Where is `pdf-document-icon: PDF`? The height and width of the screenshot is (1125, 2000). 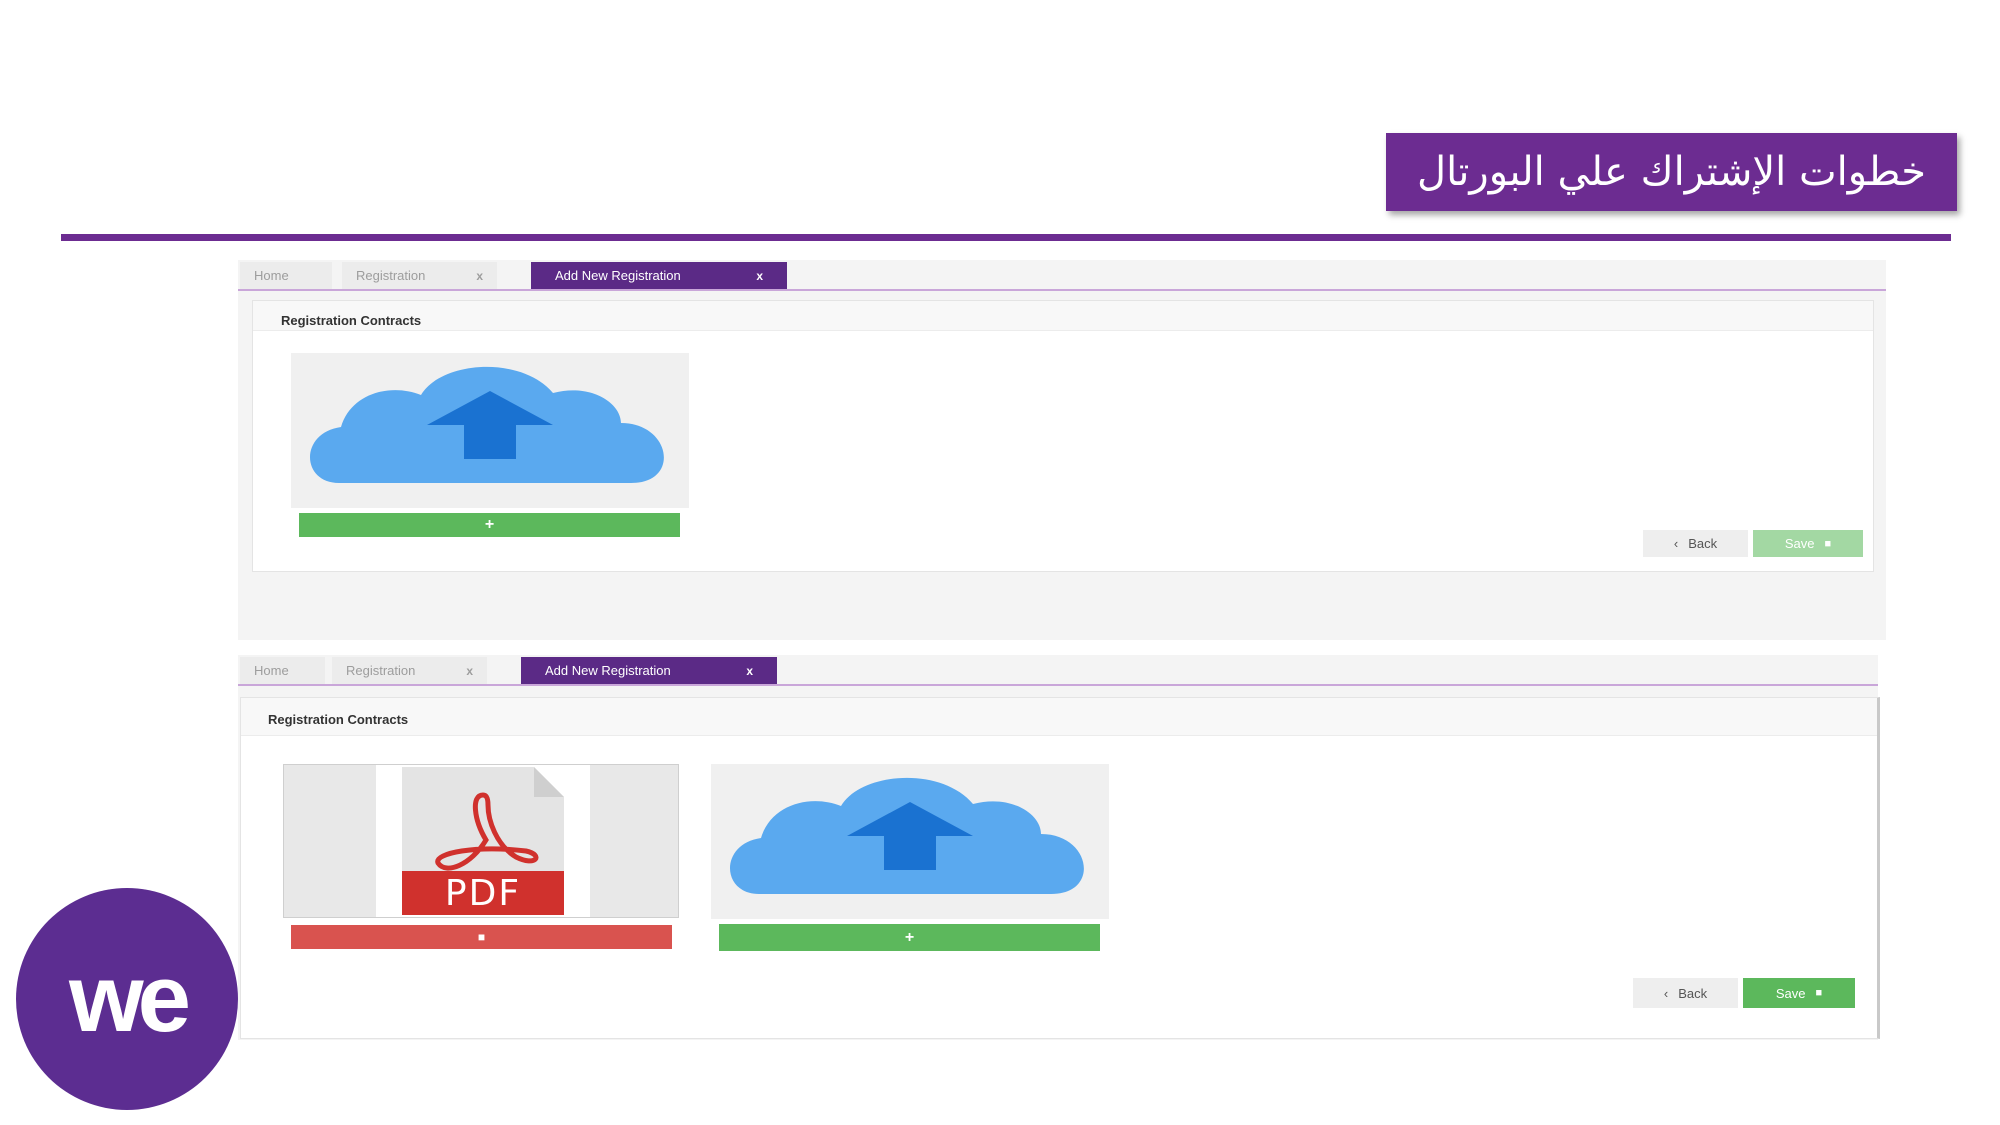 pdf-document-icon: PDF is located at coordinates (483, 841).